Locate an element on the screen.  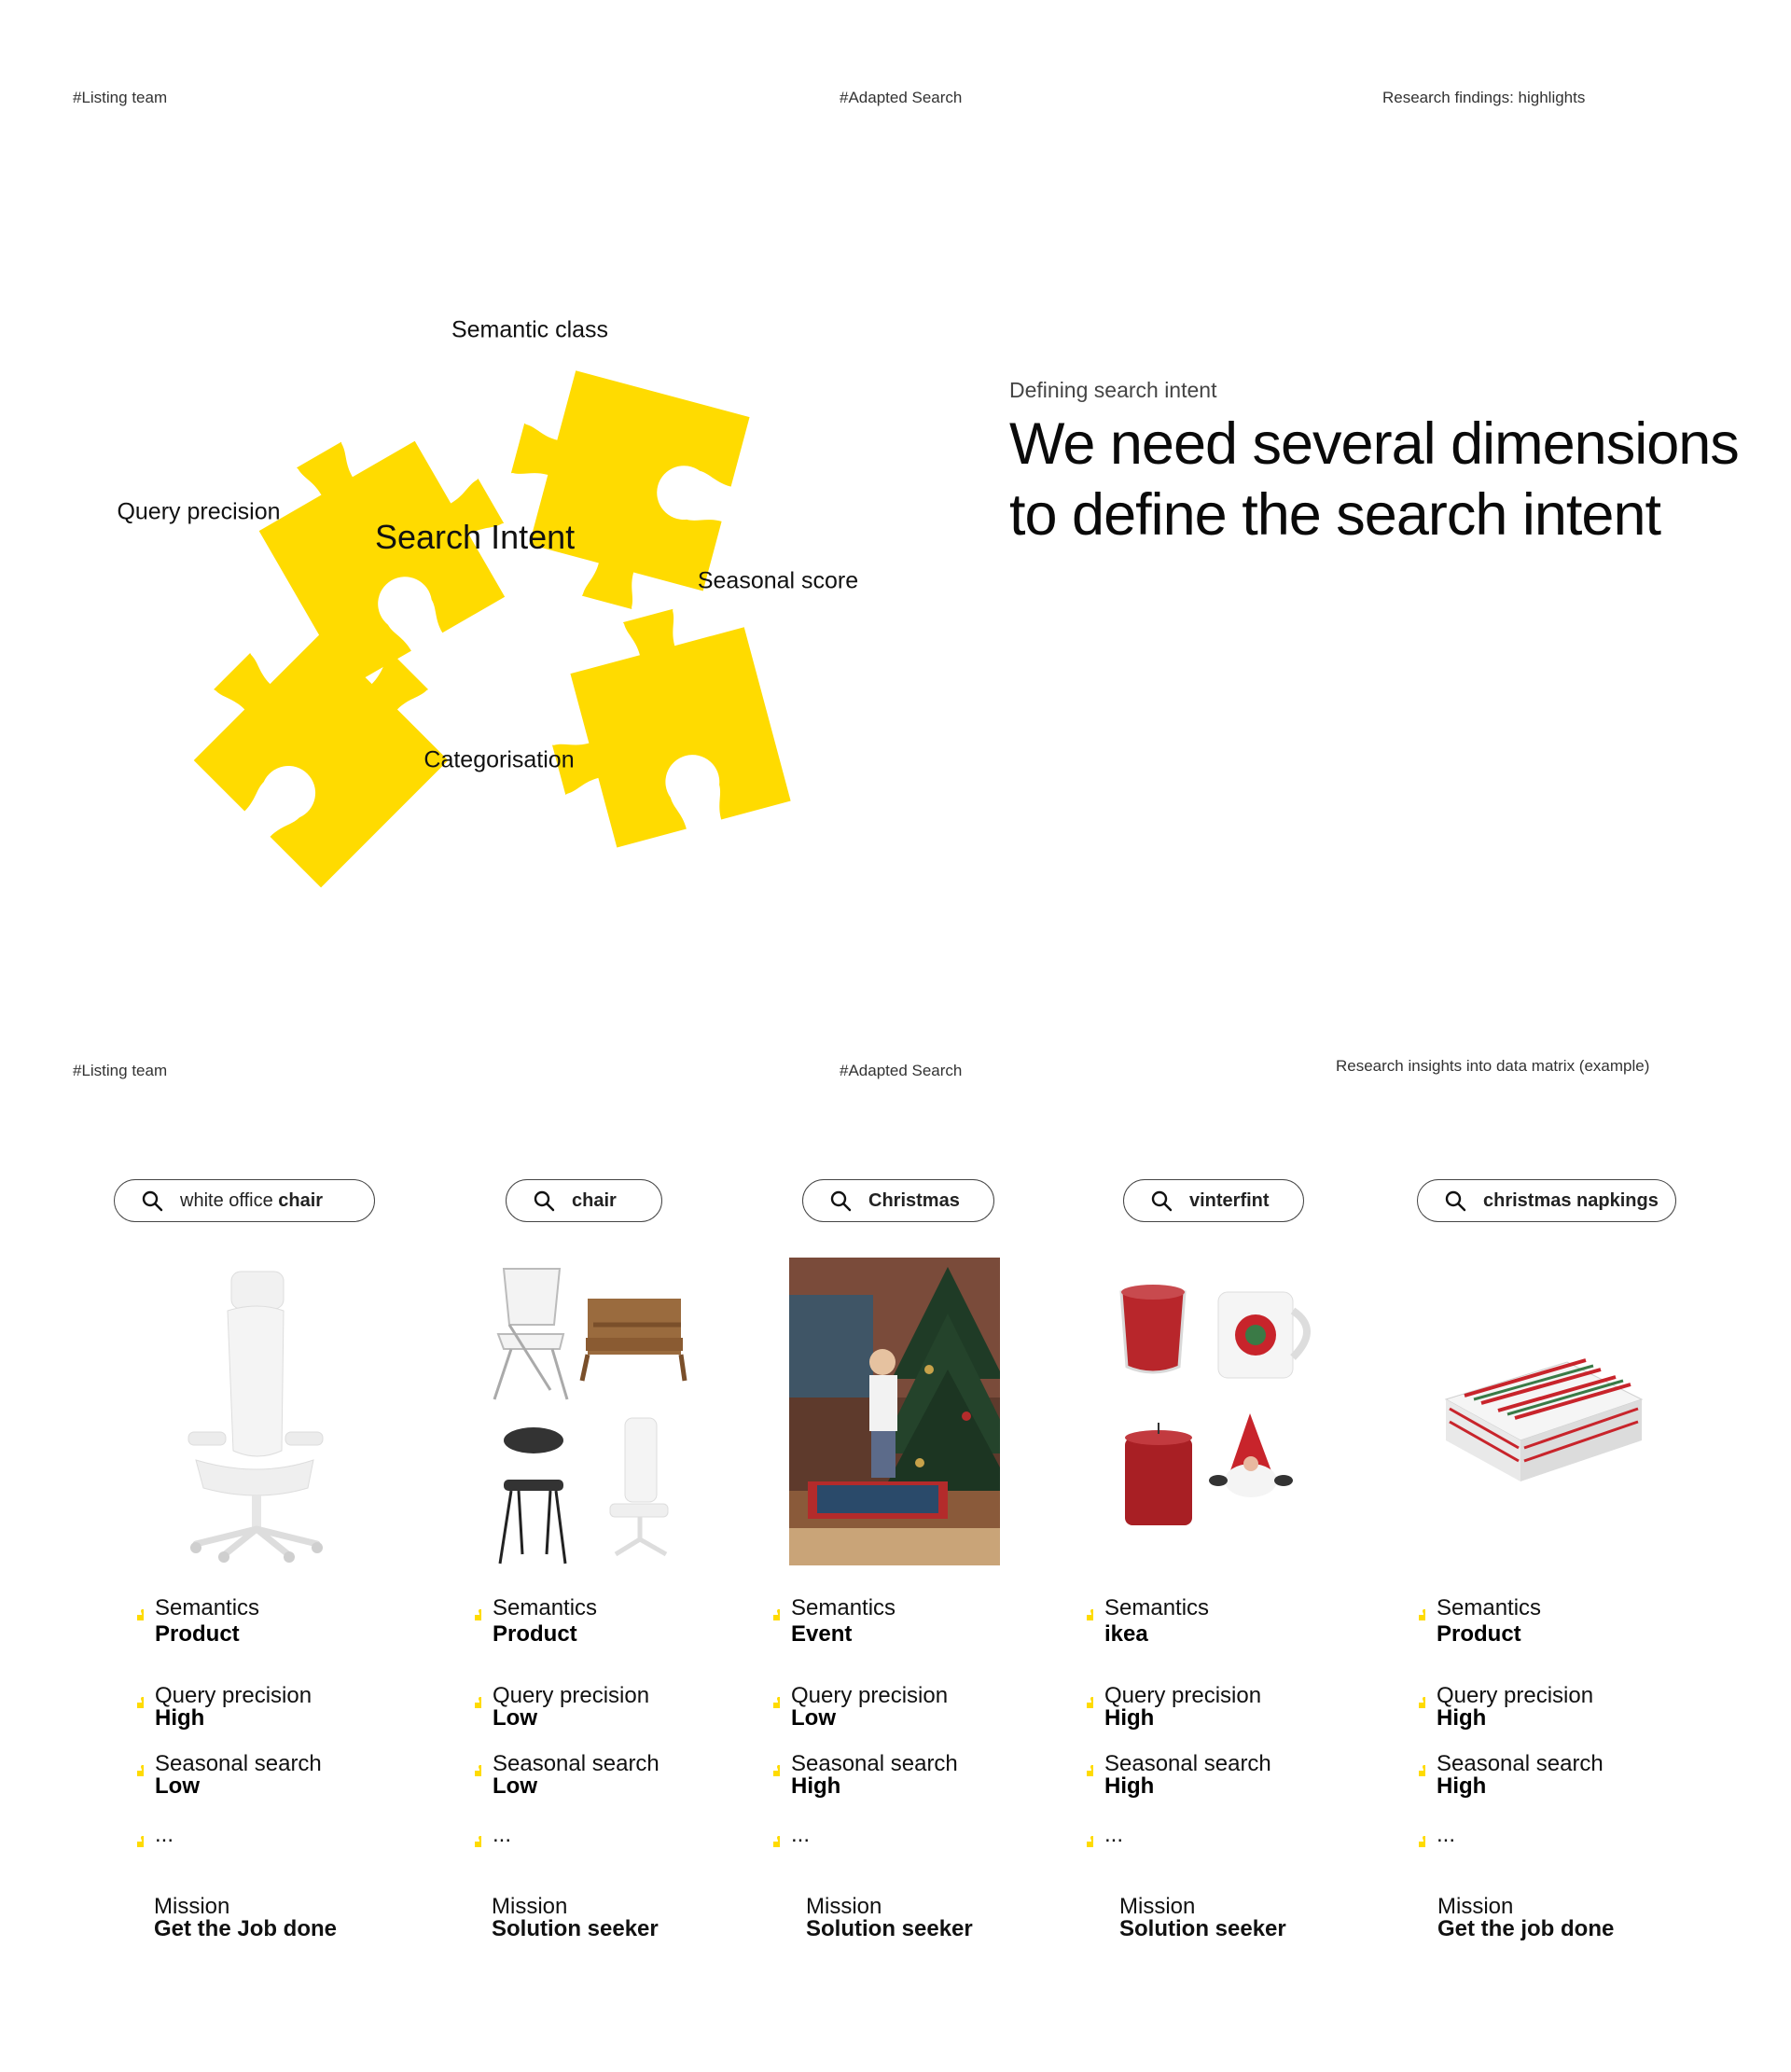
search-query-light: white office is located at coordinates (226, 1200).